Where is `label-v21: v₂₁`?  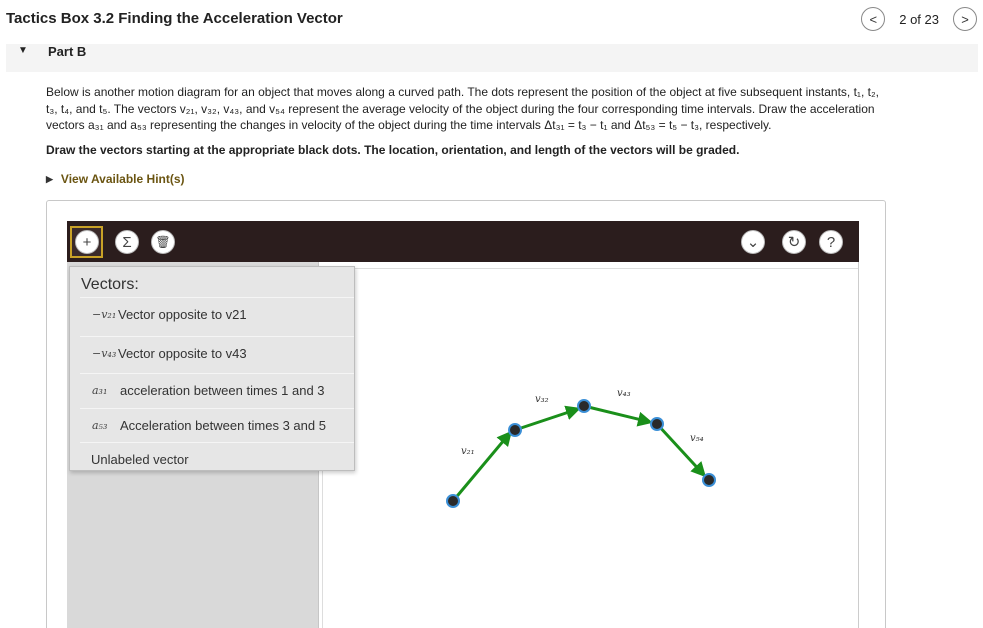
label-v21: v₂₁ is located at coordinates (468, 451).